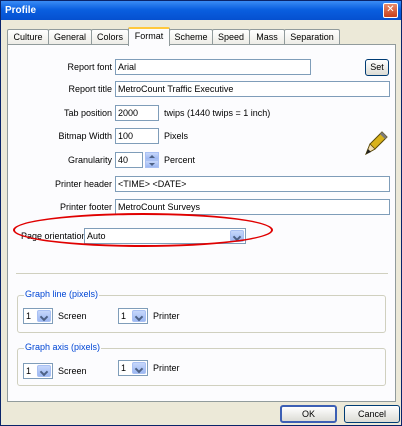  Describe the element at coordinates (376, 143) in the screenshot. I see `pen-icon` at that location.